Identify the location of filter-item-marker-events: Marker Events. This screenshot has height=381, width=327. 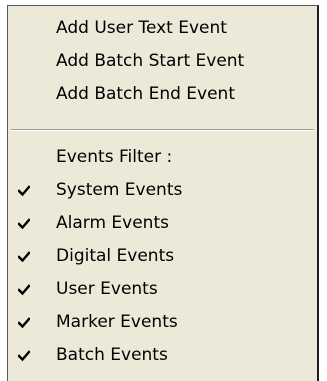
(162, 322).